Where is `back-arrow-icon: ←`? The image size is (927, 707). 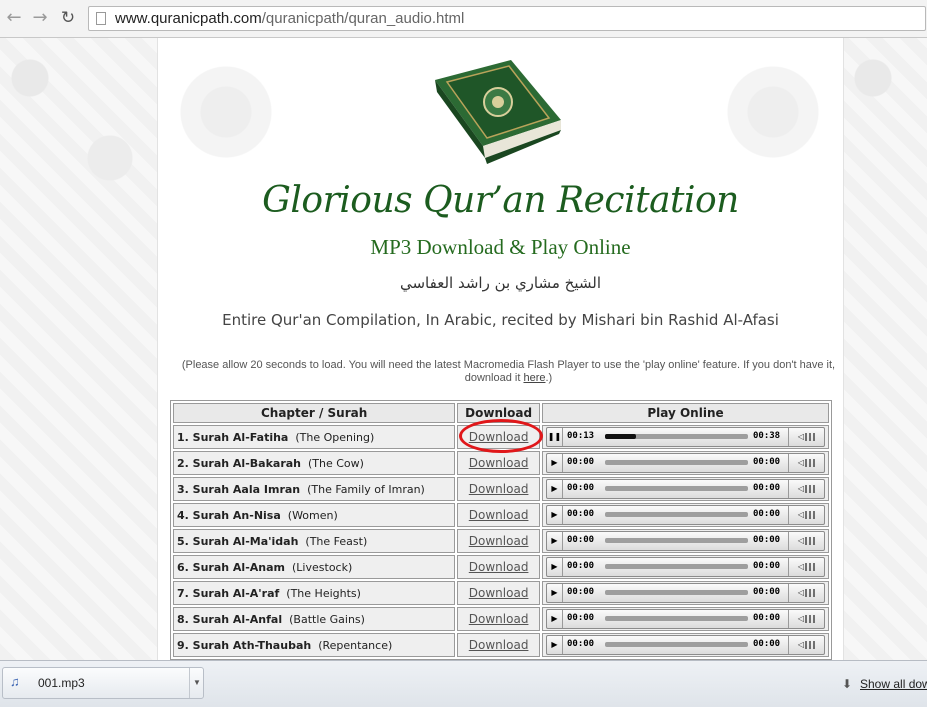 back-arrow-icon: ← is located at coordinates (14, 18).